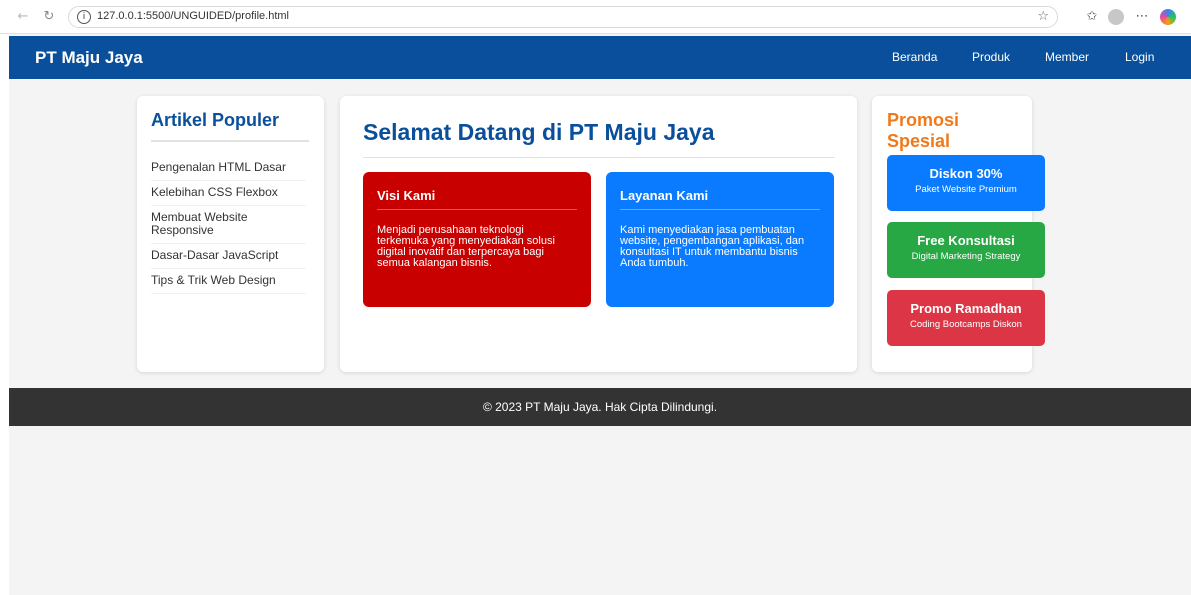 This screenshot has width=1191, height=595. I want to click on page-margin, so click(4, 314).